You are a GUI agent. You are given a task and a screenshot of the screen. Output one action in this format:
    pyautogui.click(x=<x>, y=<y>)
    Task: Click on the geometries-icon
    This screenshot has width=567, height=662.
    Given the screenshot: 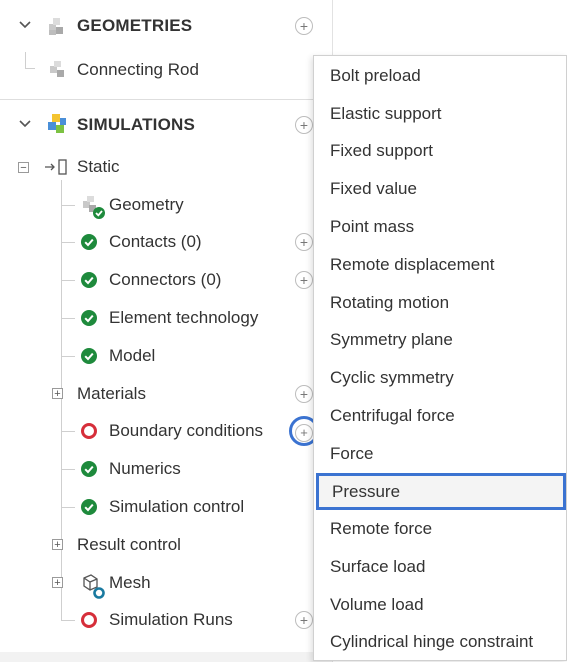 What is the action you would take?
    pyautogui.click(x=57, y=26)
    